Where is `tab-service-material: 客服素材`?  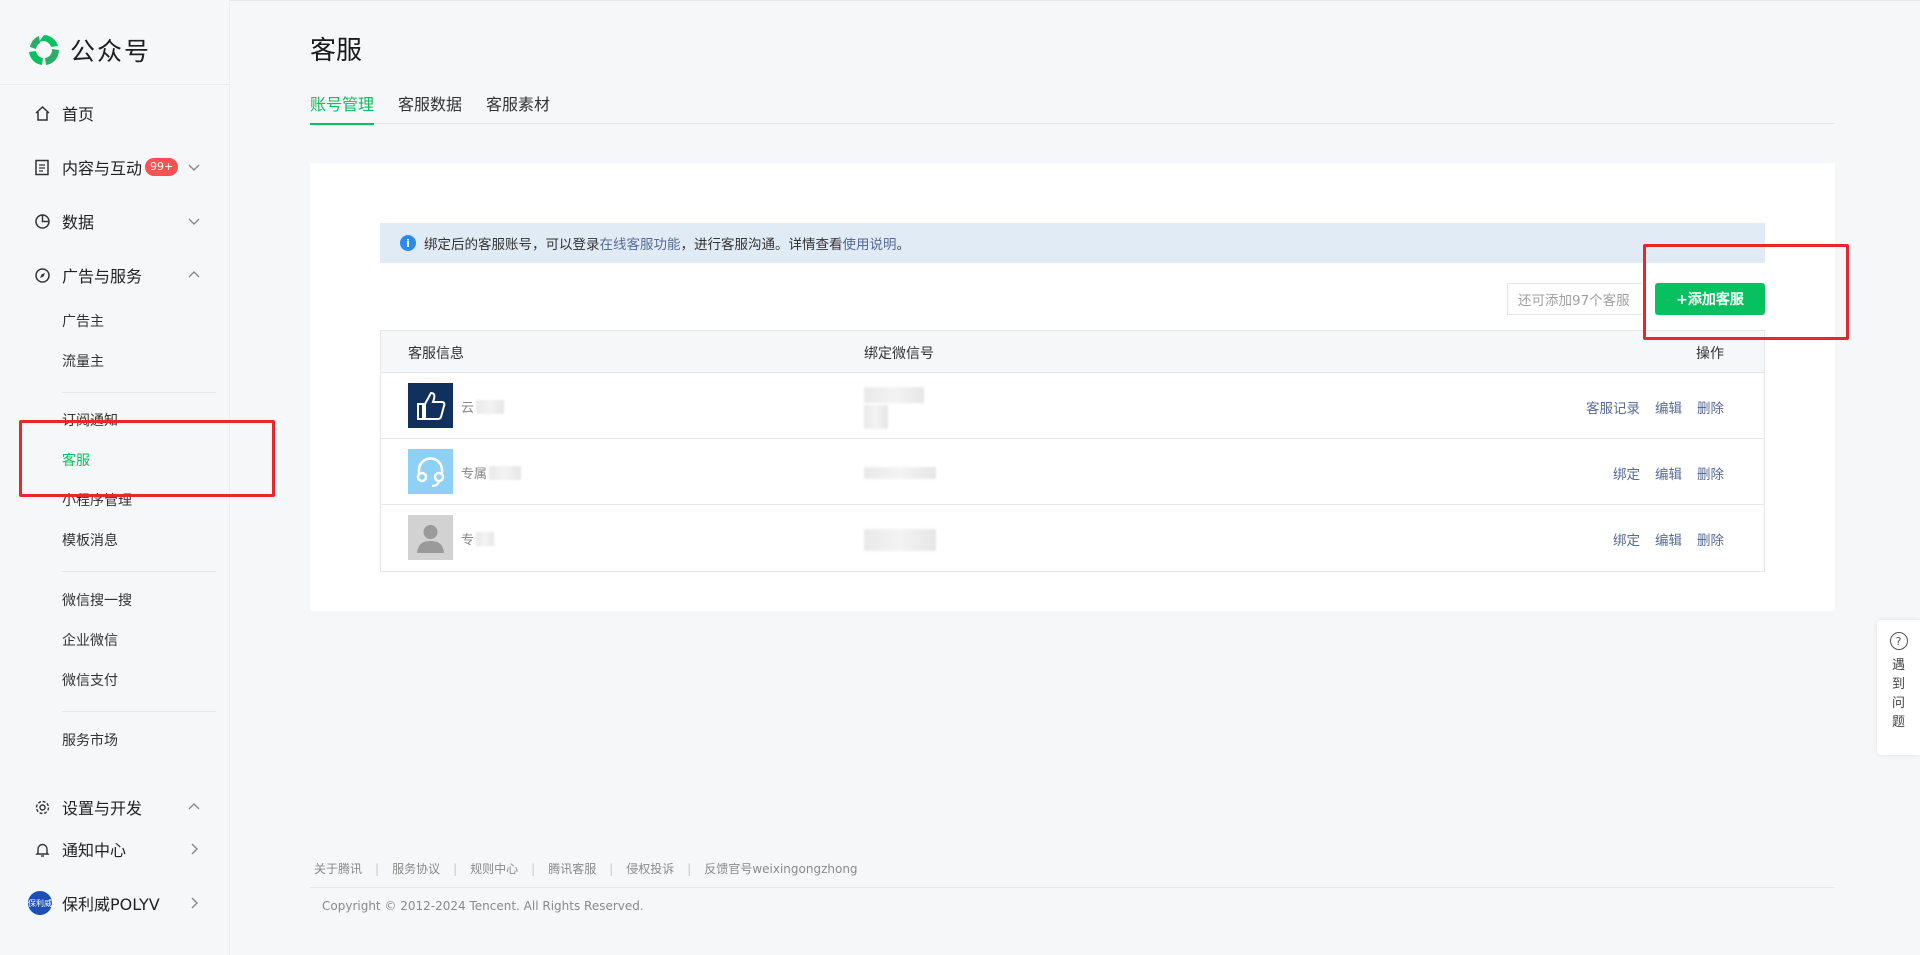
tab-service-material: 客服素材 is located at coordinates (518, 107).